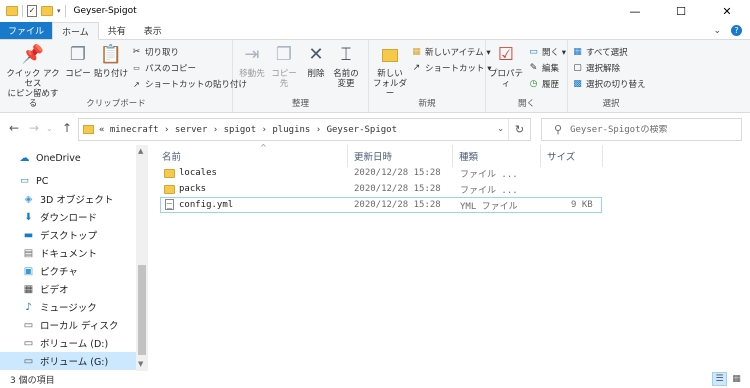 This screenshot has height=388, width=750. I want to click on column-header-modified: 更新日時, so click(400, 156).